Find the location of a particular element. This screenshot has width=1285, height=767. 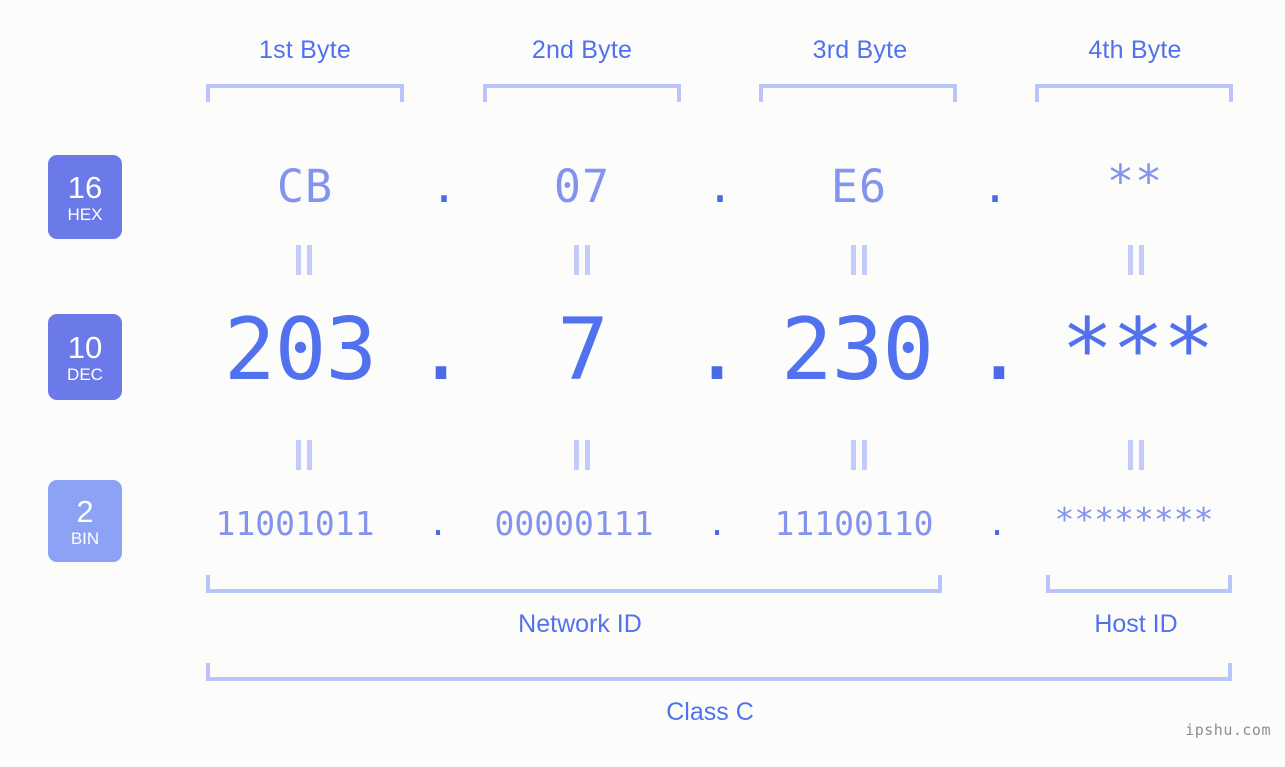

radix-badge-dec-system: DEC is located at coordinates (85, 374).